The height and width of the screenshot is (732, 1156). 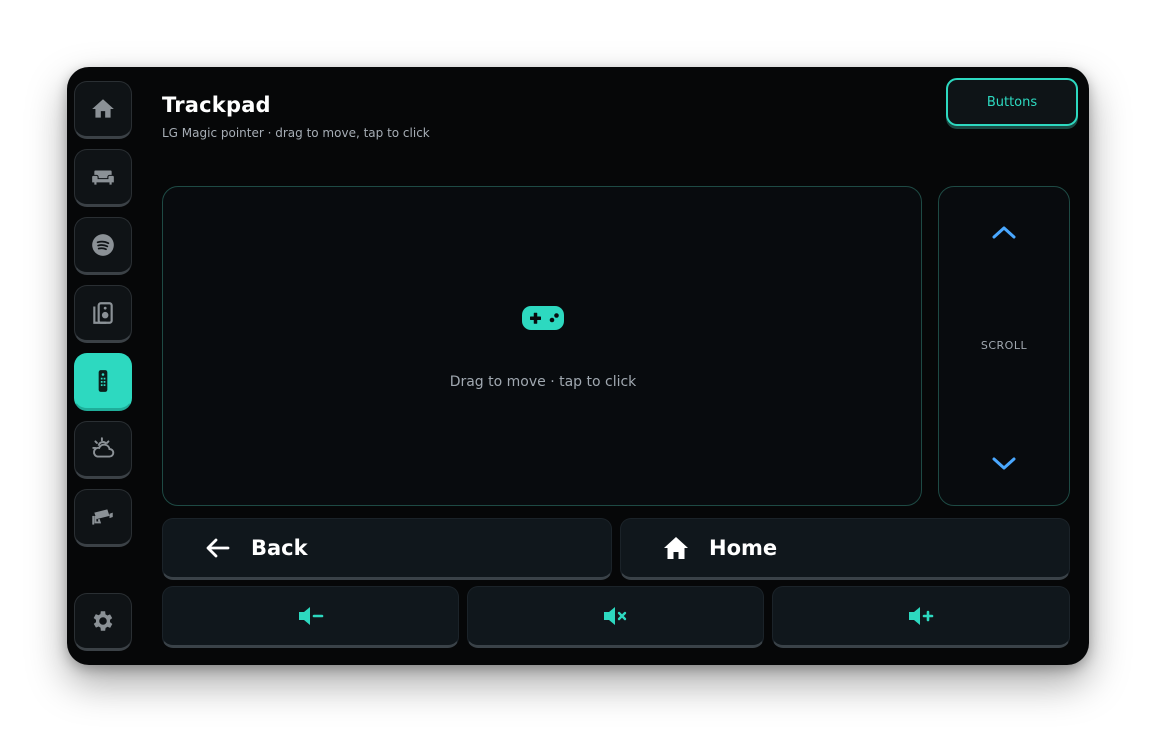 I want to click on volume-down-icon, so click(x=310, y=616).